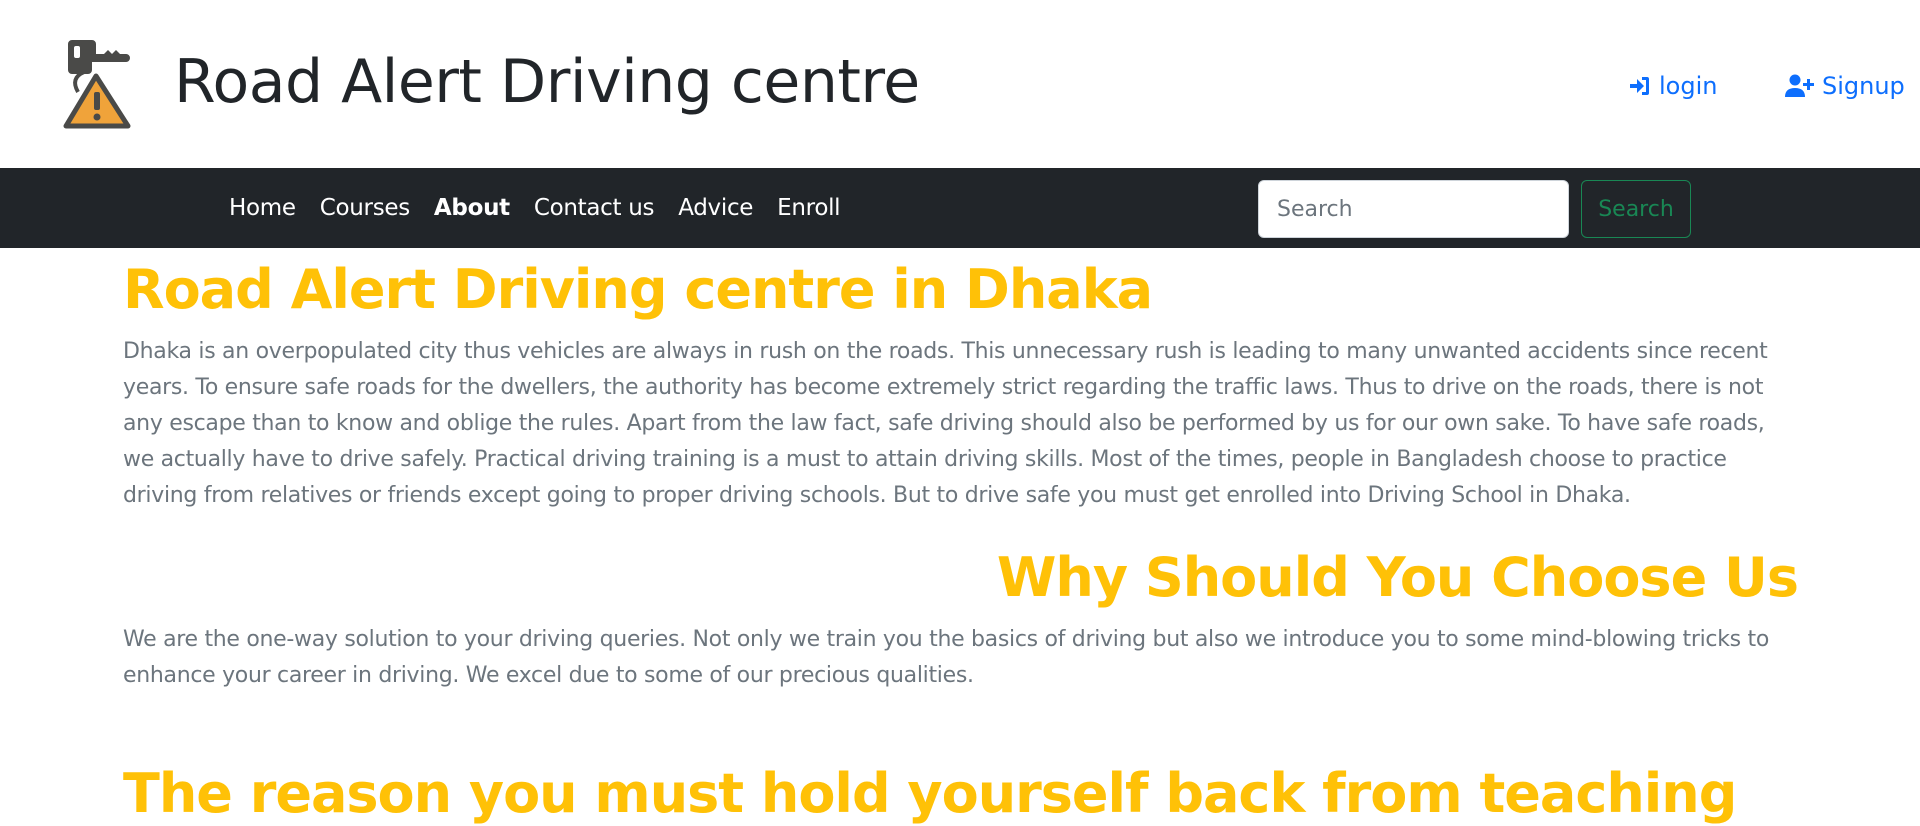 The height and width of the screenshot is (826, 1920). I want to click on nav-item-about: About, so click(472, 208).